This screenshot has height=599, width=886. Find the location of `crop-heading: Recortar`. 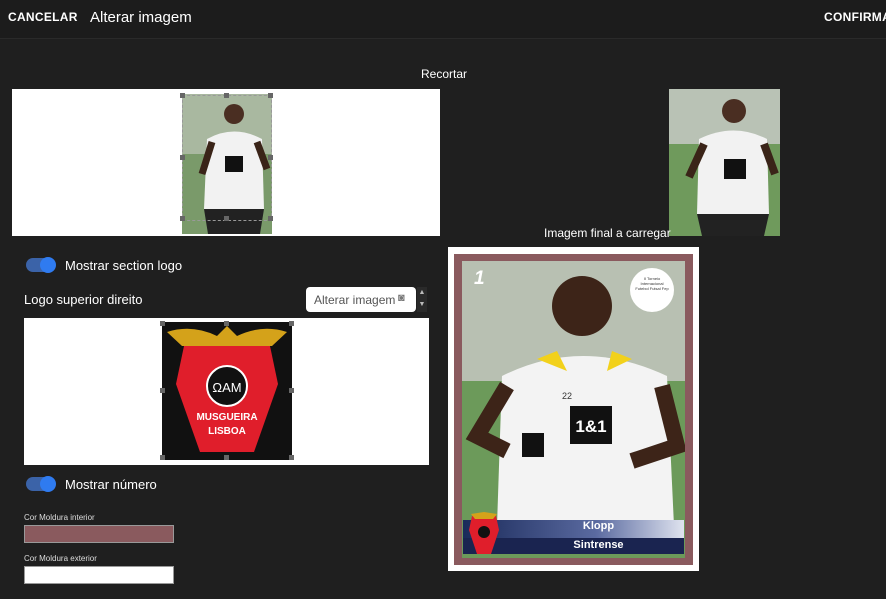

crop-heading: Recortar is located at coordinates (444, 74).